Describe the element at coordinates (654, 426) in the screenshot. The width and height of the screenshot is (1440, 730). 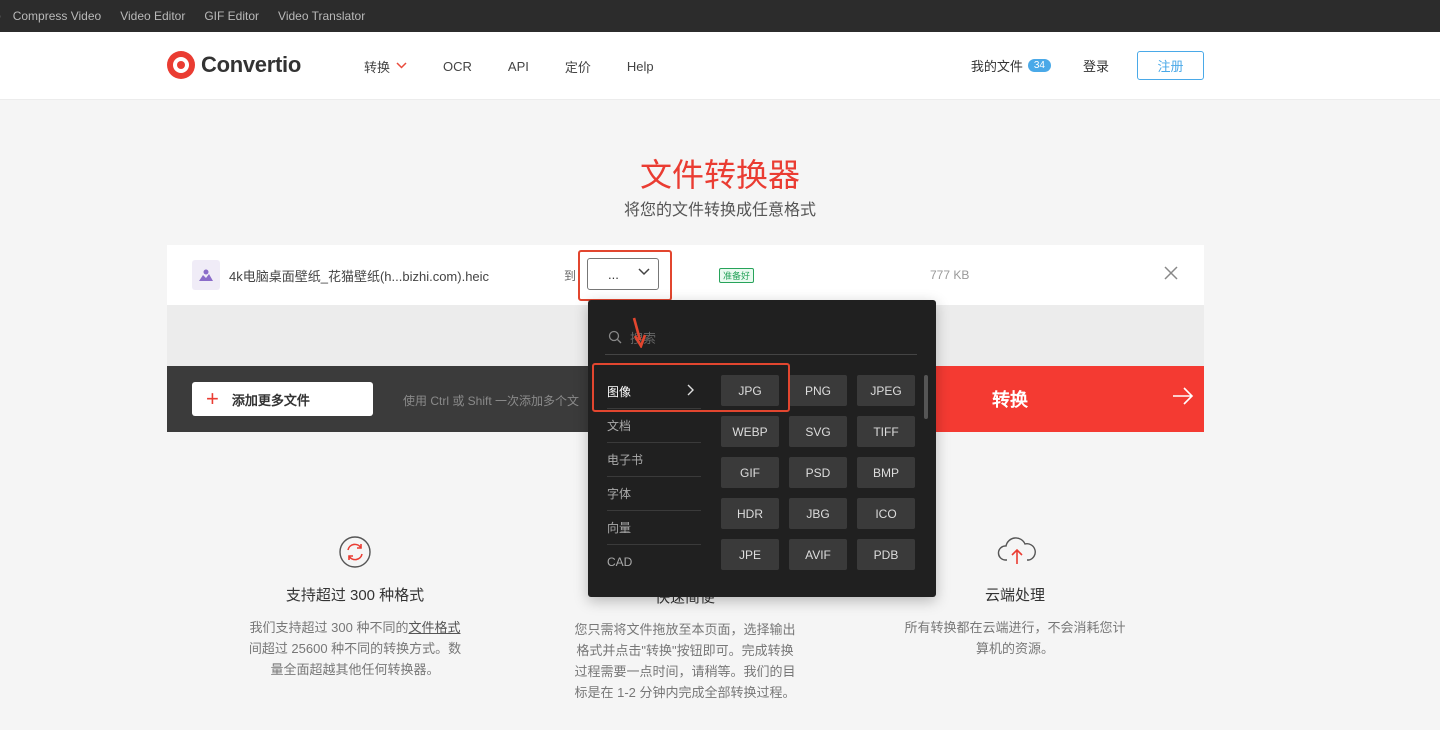
I see `category-document: 文档` at that location.